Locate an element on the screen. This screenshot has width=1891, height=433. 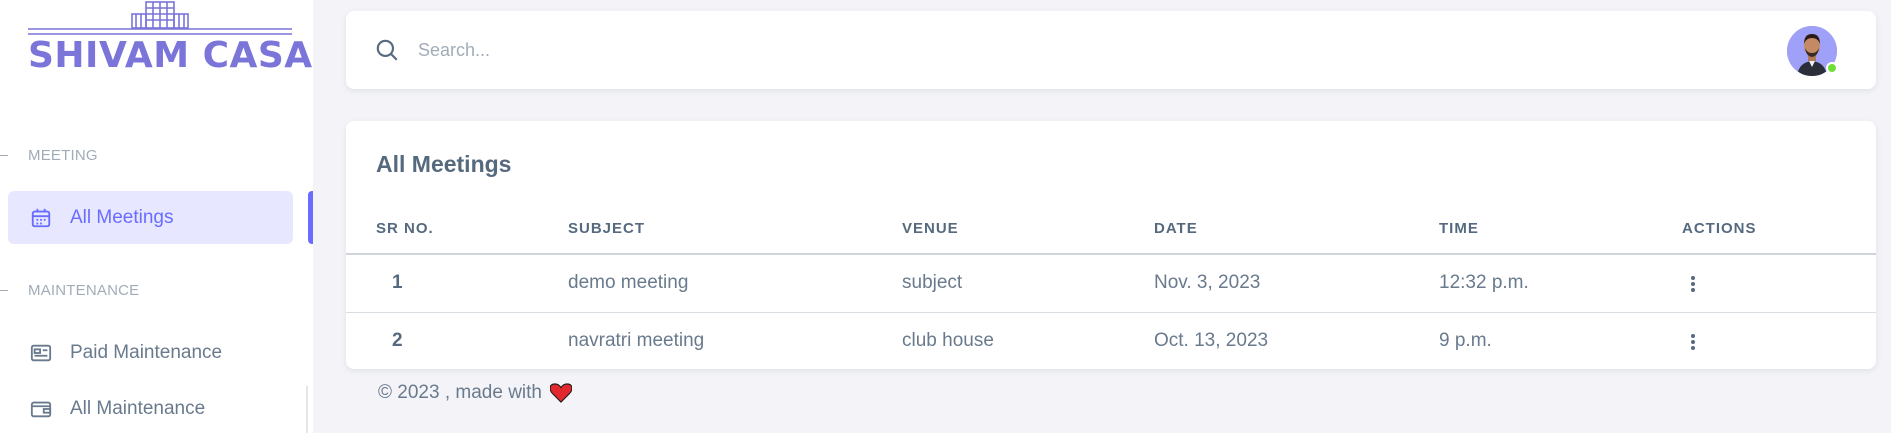
top-navbar is located at coordinates (1111, 50).